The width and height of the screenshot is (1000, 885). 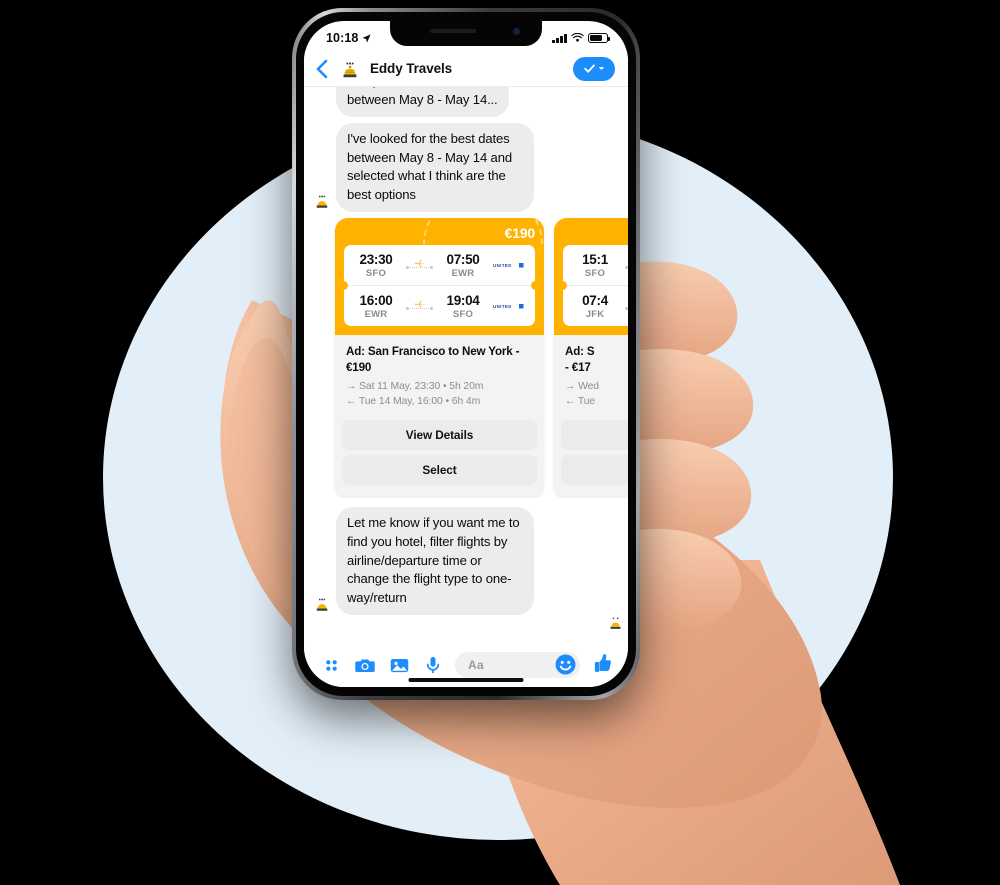 What do you see at coordinates (331, 665) in the screenshot?
I see `apps-grid-icon` at bounding box center [331, 665].